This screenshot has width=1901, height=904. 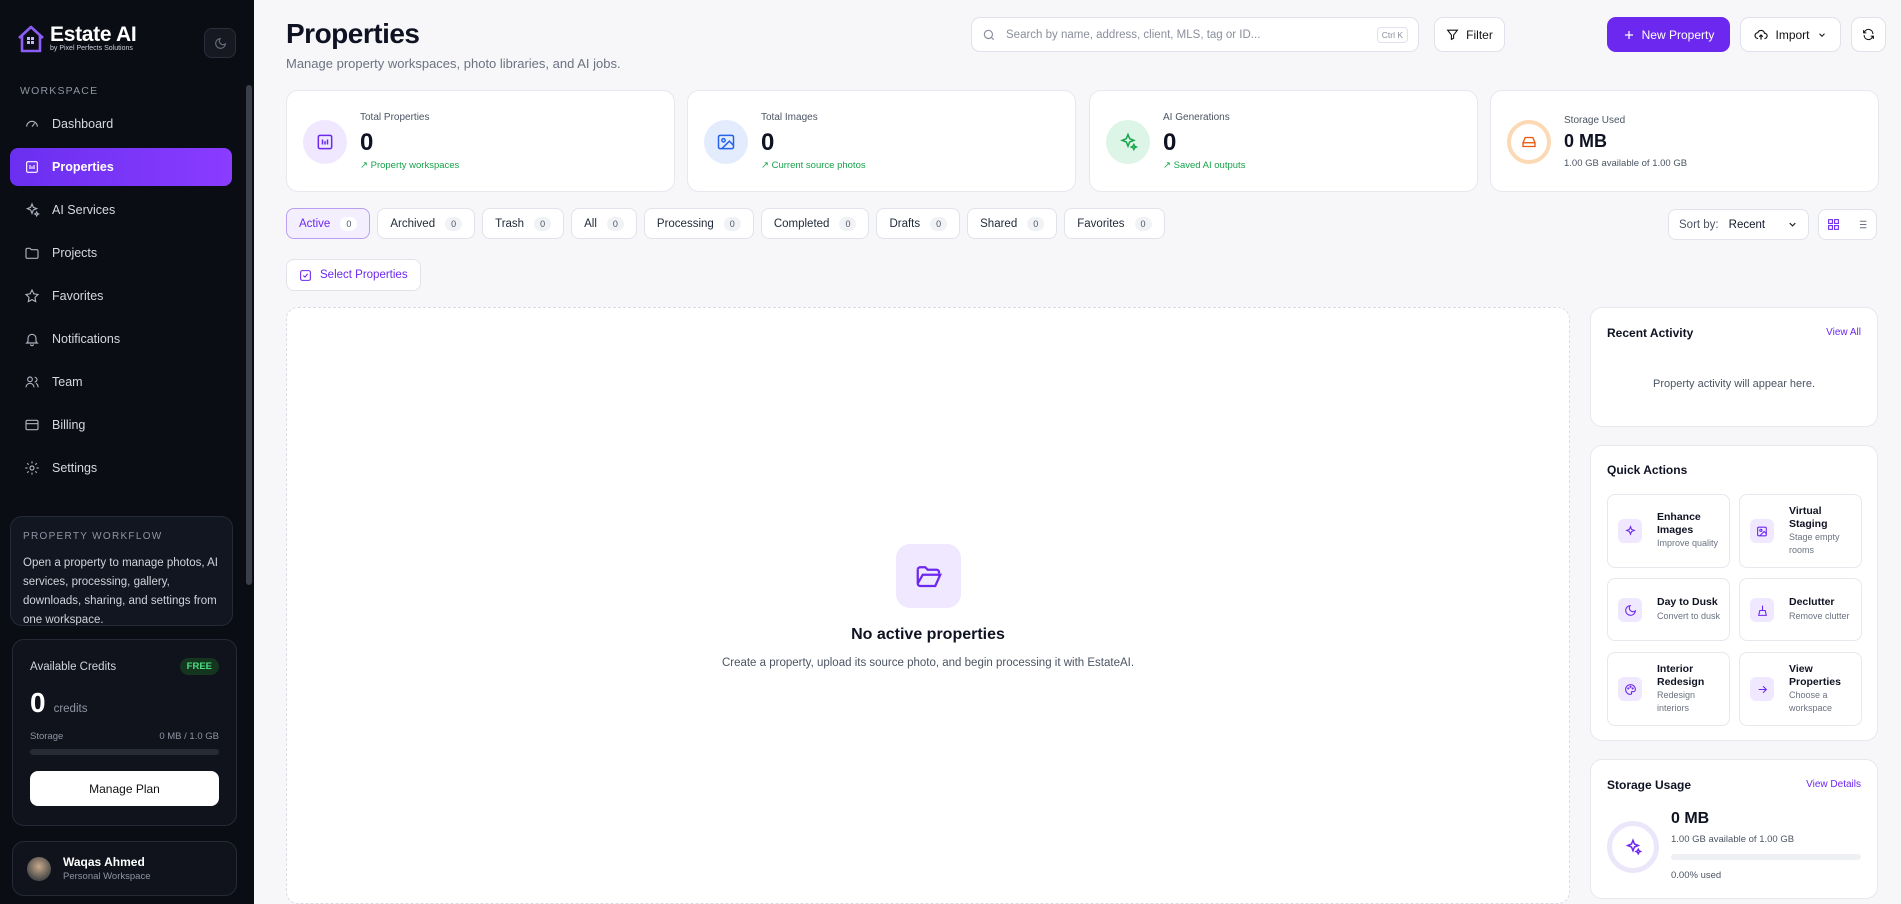 What do you see at coordinates (510, 223) in the screenshot?
I see `tab-label: Trash` at bounding box center [510, 223].